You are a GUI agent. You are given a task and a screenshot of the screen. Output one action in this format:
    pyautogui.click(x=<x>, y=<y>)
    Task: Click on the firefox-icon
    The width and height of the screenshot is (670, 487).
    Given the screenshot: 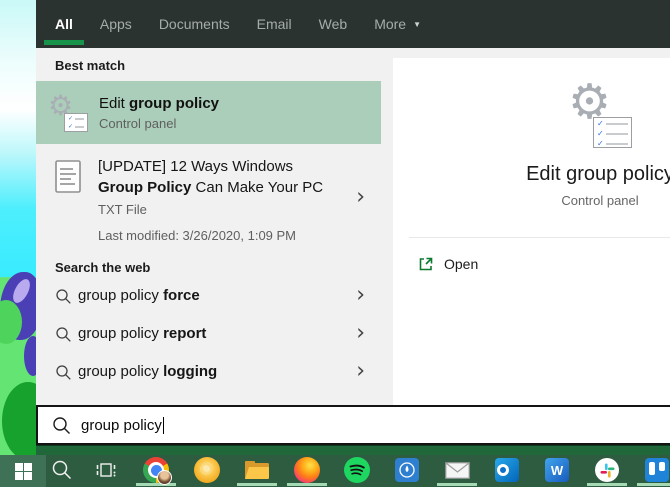 What is the action you would take?
    pyautogui.click(x=307, y=470)
    